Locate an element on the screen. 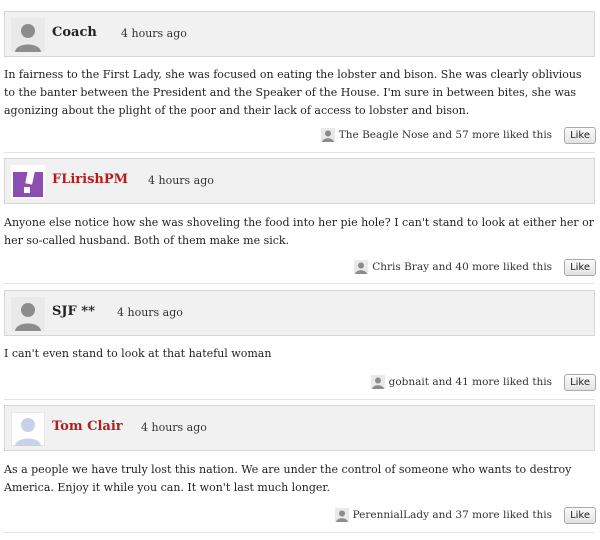 The height and width of the screenshot is (540, 600). comment-header: FLirishPM 4 hours ago is located at coordinates (299, 181).